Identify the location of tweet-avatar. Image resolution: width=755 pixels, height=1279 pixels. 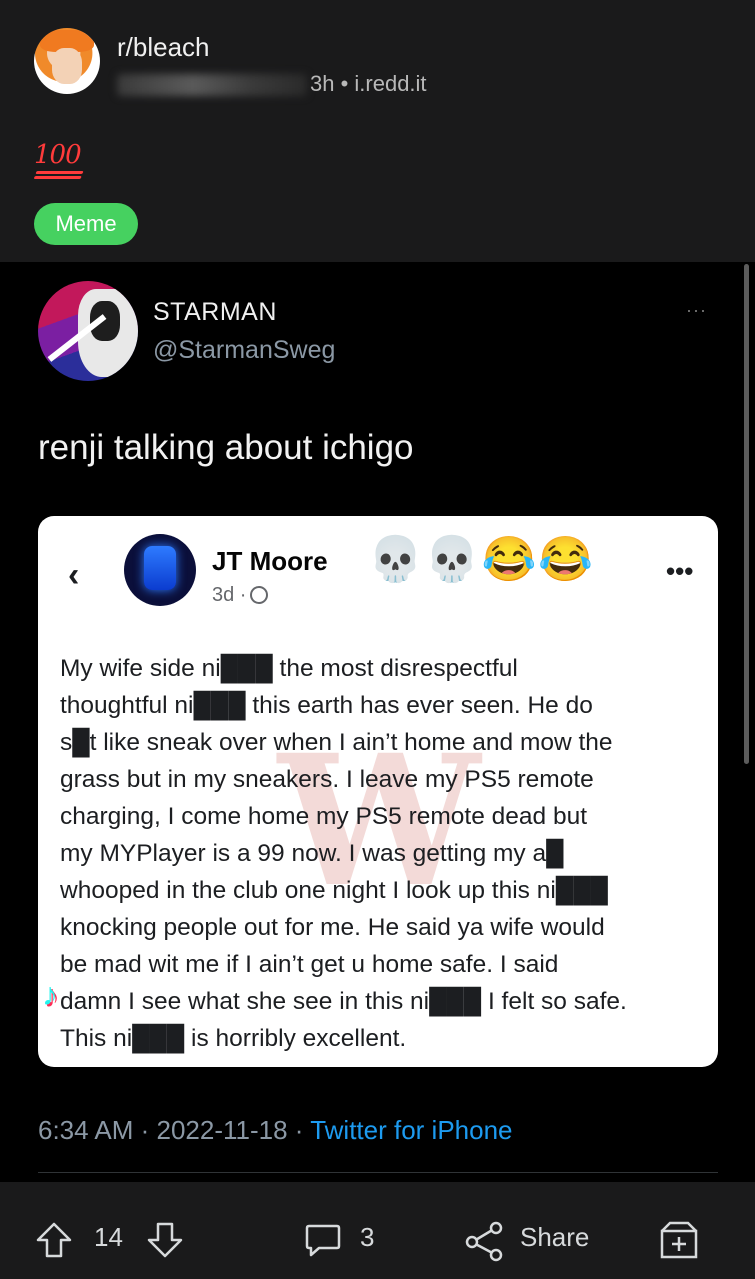
(88, 331).